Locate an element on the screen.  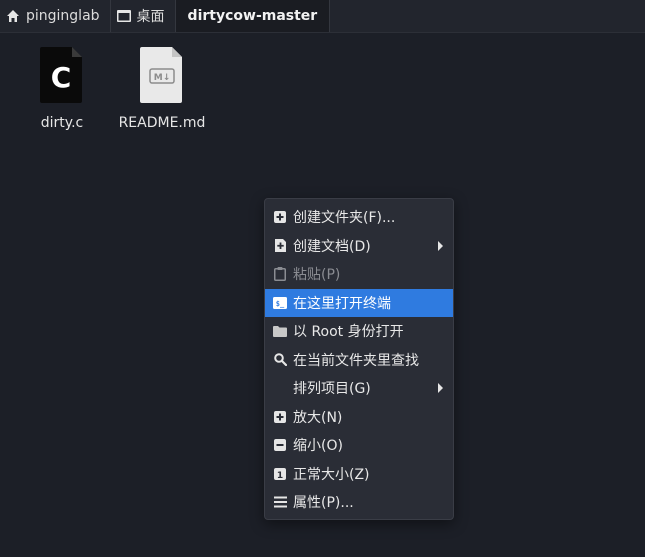
menu-item-open-terminal: $_ 在这里打开终端 is located at coordinates (359, 302).